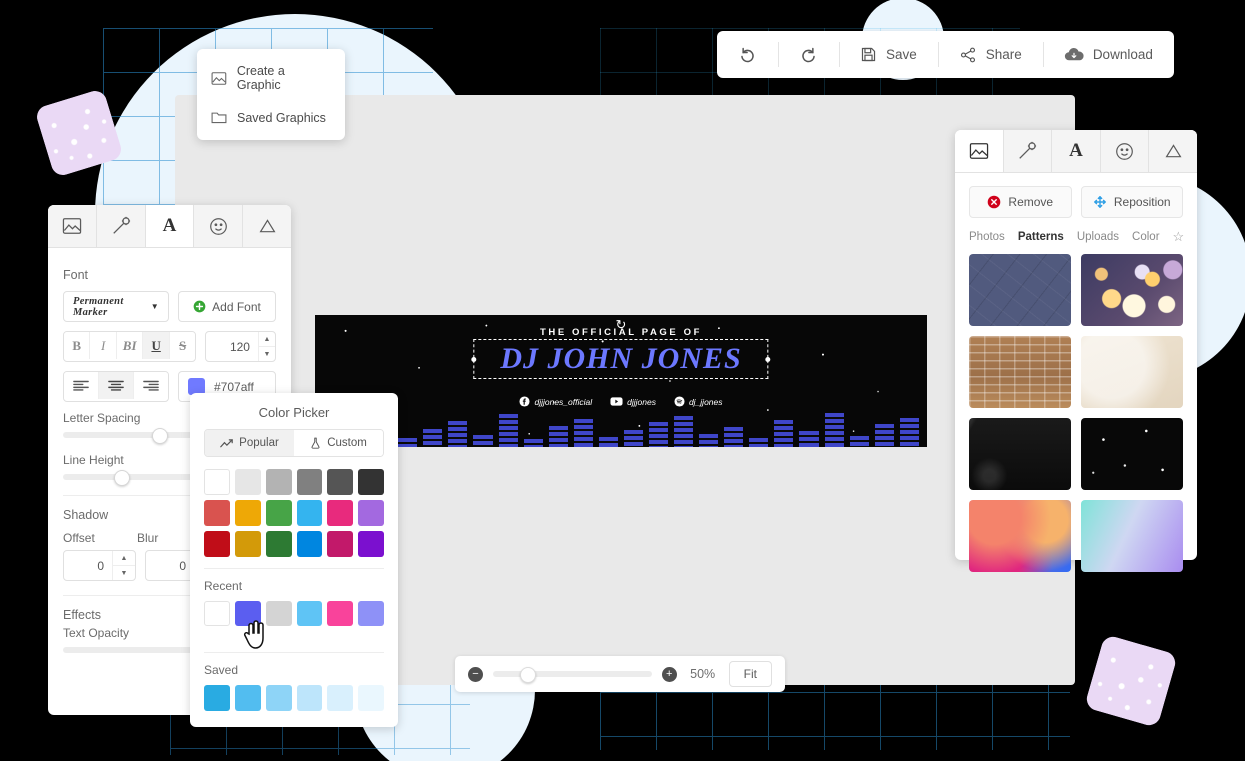 Image resolution: width=1245 pixels, height=761 pixels. Describe the element at coordinates (227, 306) in the screenshot. I see `add-font-button: Add Font` at that location.